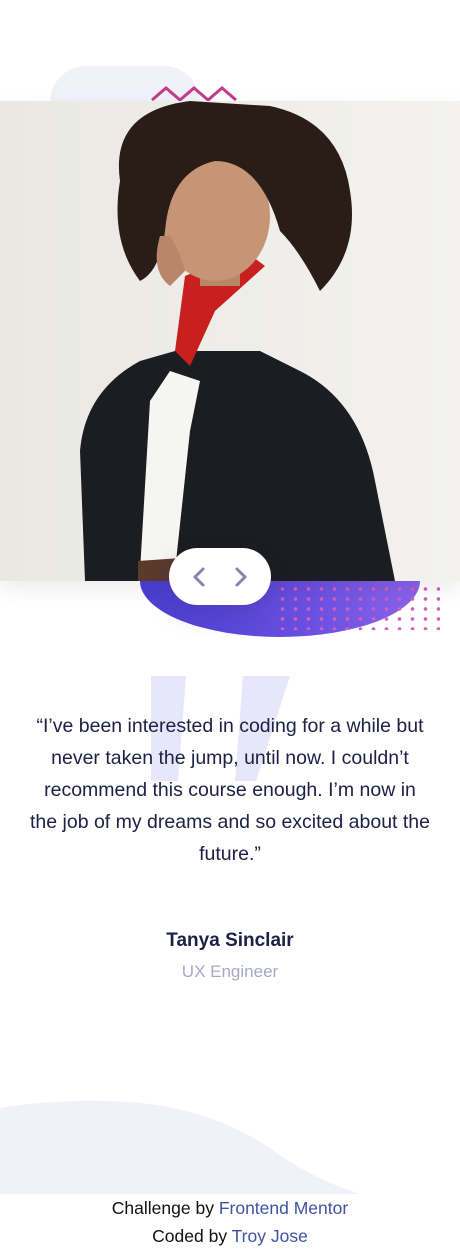 The width and height of the screenshot is (460, 1250). Describe the element at coordinates (230, 971) in the screenshot. I see `author-role: UX Engineer` at that location.